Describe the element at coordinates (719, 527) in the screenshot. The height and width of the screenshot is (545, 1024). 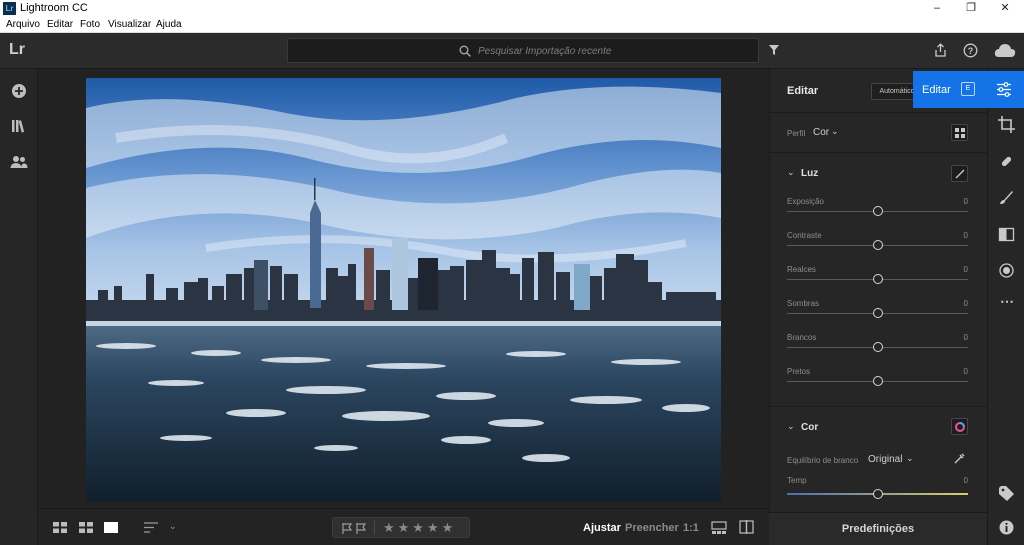
I see `versions-icon` at that location.